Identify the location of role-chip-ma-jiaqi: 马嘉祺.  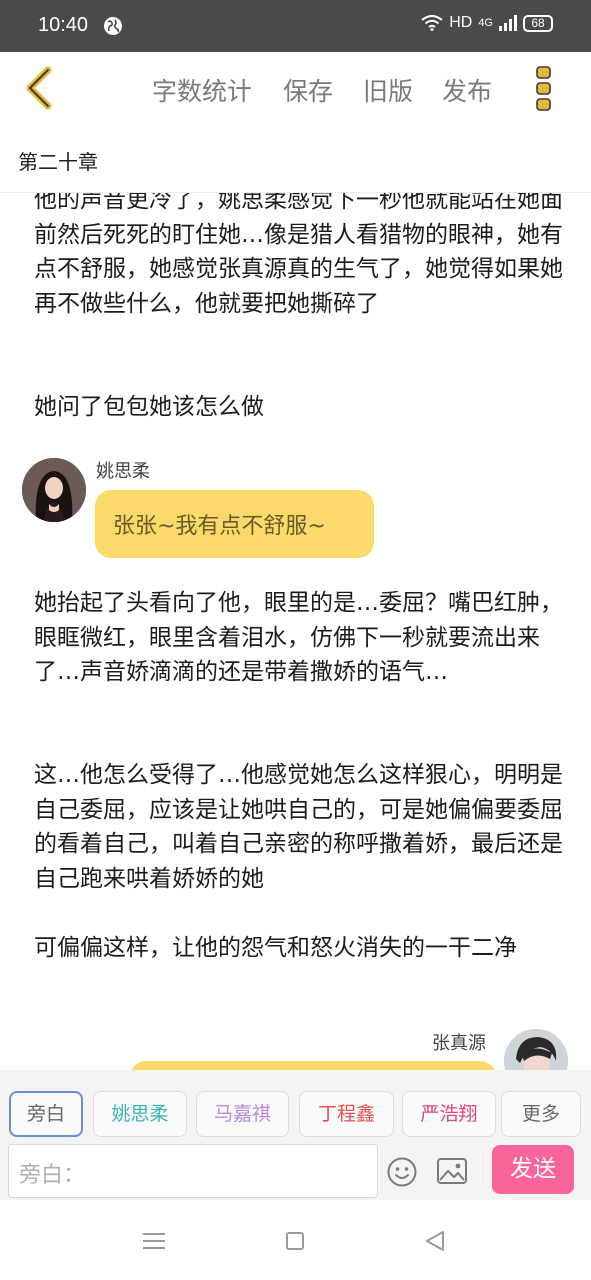
(242, 1114).